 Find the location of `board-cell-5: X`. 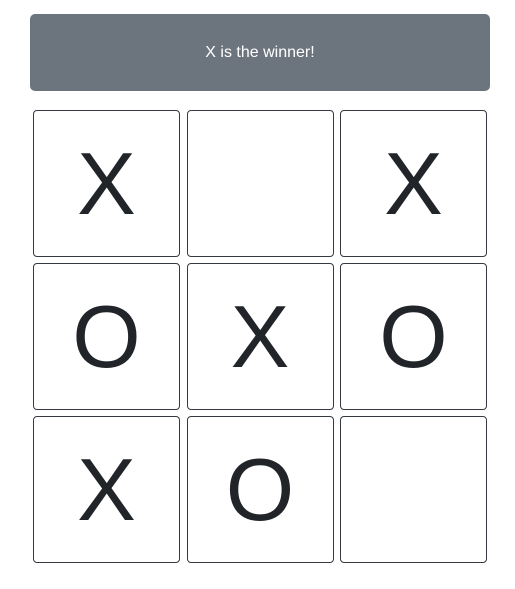

board-cell-5: X is located at coordinates (260, 336).